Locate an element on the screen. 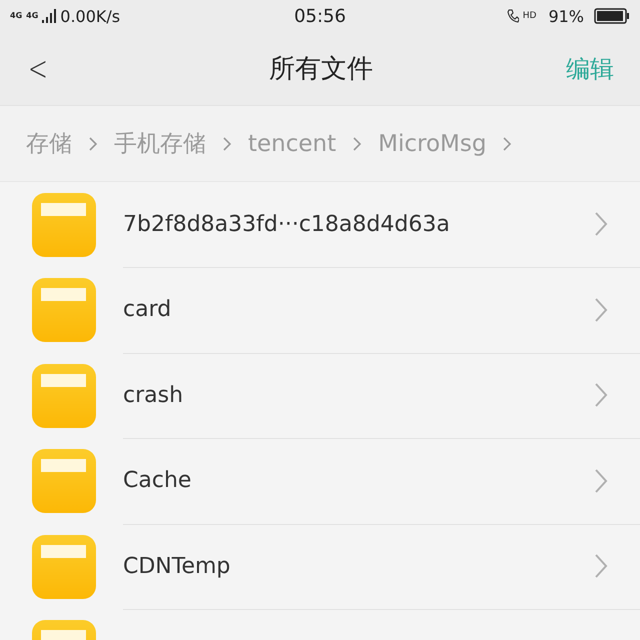  folder-row: crash is located at coordinates (320, 395).